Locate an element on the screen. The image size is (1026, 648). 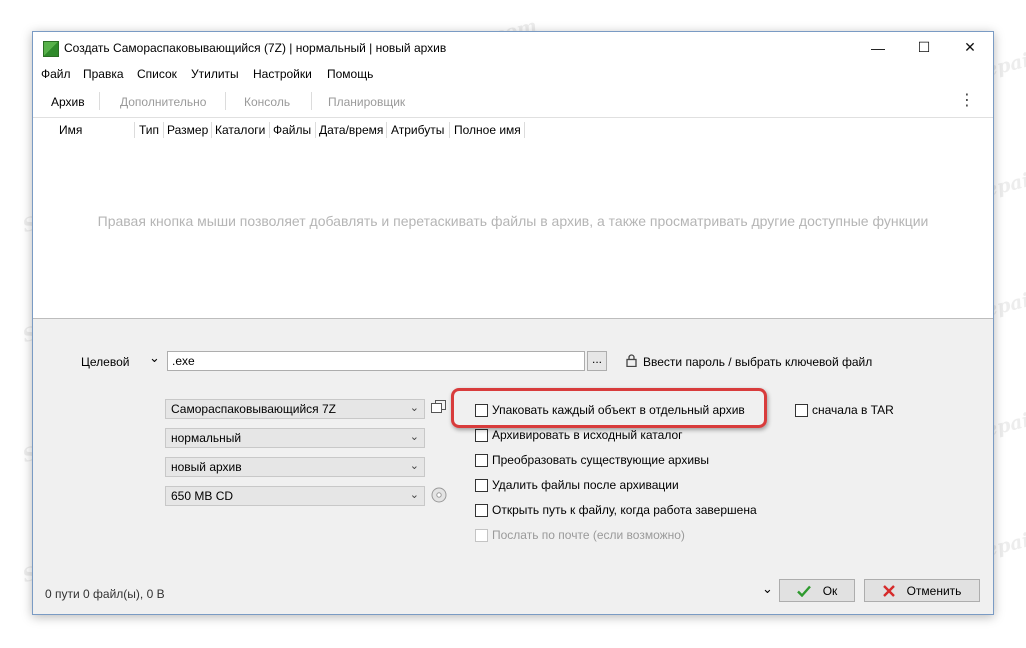
highlight-annotation is located at coordinates (609, 408).